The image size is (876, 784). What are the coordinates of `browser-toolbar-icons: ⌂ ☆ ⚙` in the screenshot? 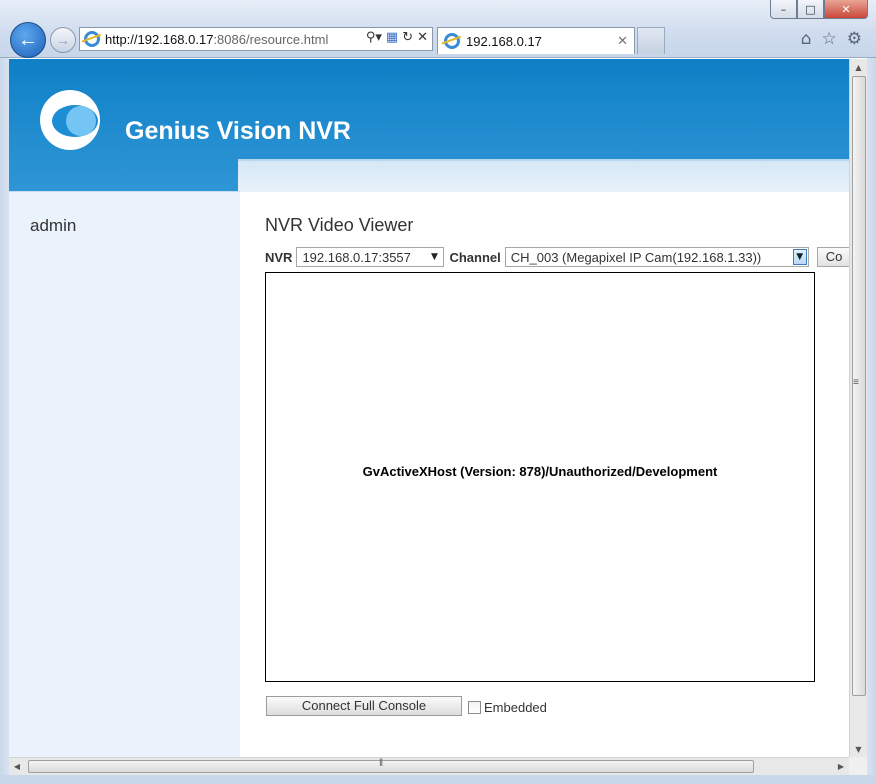 It's located at (831, 39).